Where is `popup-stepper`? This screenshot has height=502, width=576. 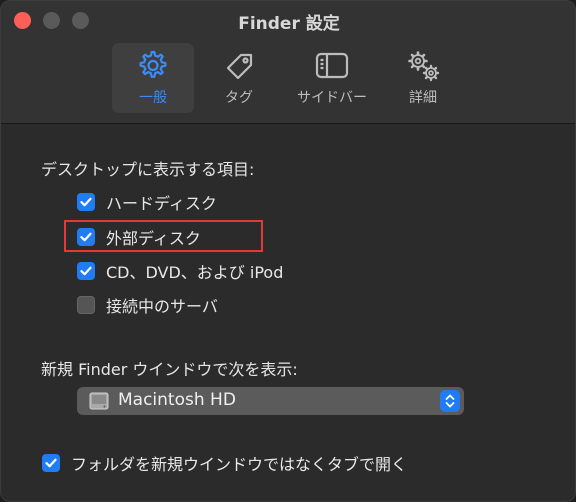
popup-stepper is located at coordinates (450, 401).